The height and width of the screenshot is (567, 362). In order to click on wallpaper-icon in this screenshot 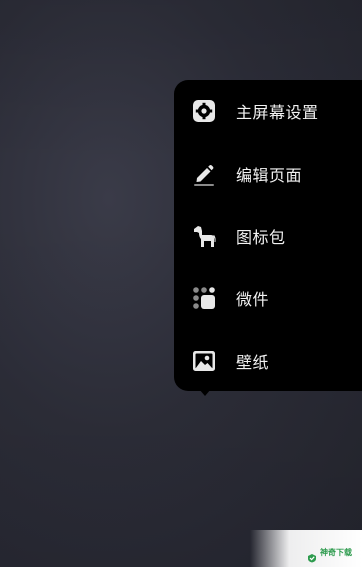, I will do `click(204, 361)`.